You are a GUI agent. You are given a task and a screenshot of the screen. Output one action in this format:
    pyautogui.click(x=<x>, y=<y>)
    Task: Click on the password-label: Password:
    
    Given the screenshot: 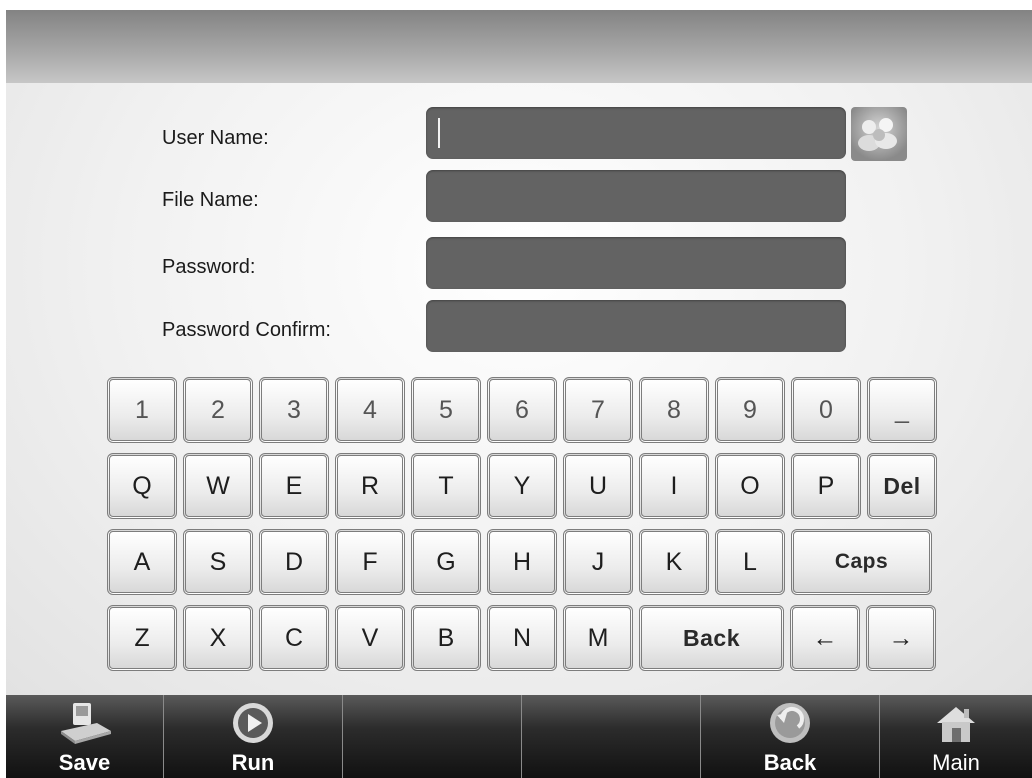 What is the action you would take?
    pyautogui.click(x=209, y=267)
    